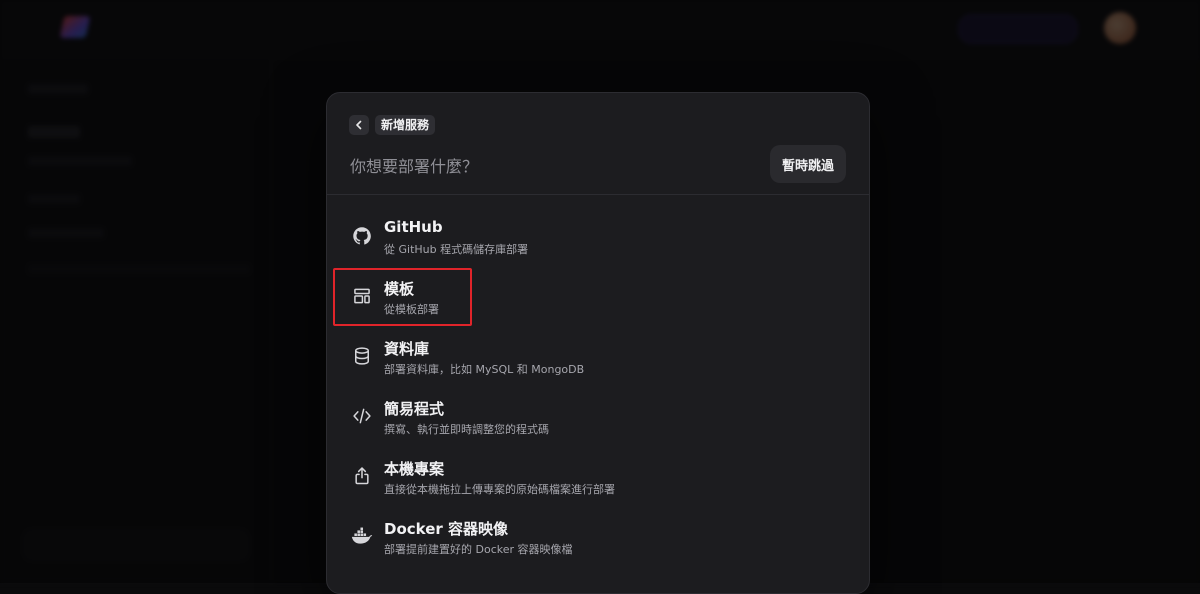  Describe the element at coordinates (413, 227) in the screenshot. I see `option-title: GitHub` at that location.